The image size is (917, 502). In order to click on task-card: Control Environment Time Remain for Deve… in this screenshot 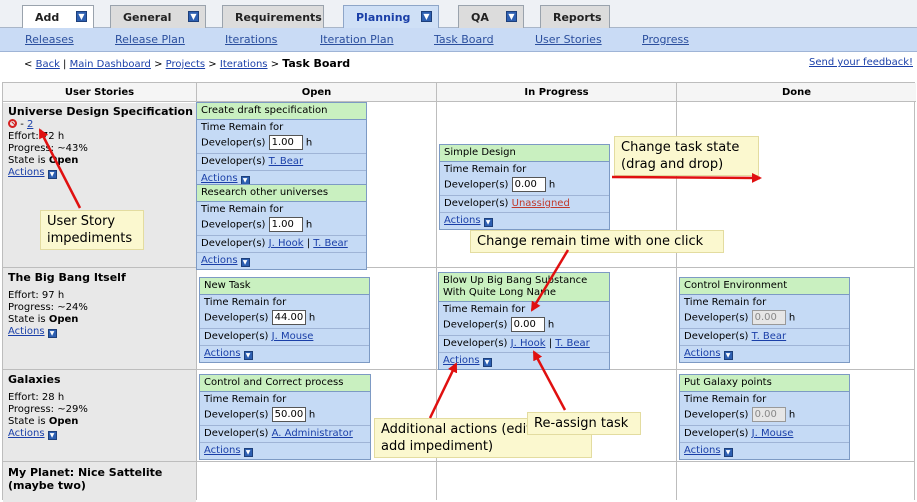, I will do `click(764, 320)`.